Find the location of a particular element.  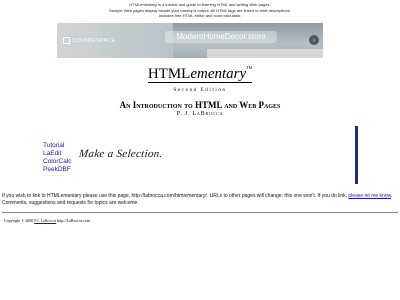

edition-label: Second Edition is located at coordinates (200, 90).